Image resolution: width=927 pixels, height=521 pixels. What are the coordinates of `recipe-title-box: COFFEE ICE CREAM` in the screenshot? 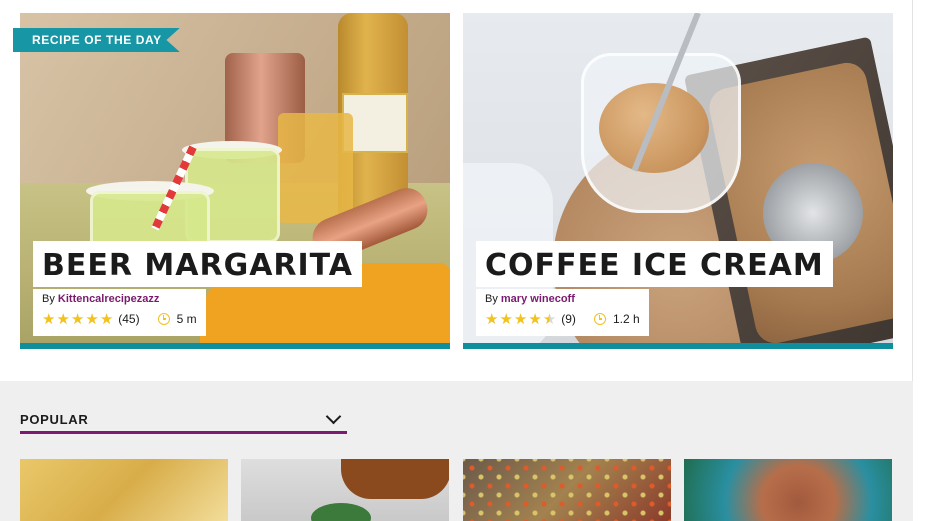 It's located at (654, 264).